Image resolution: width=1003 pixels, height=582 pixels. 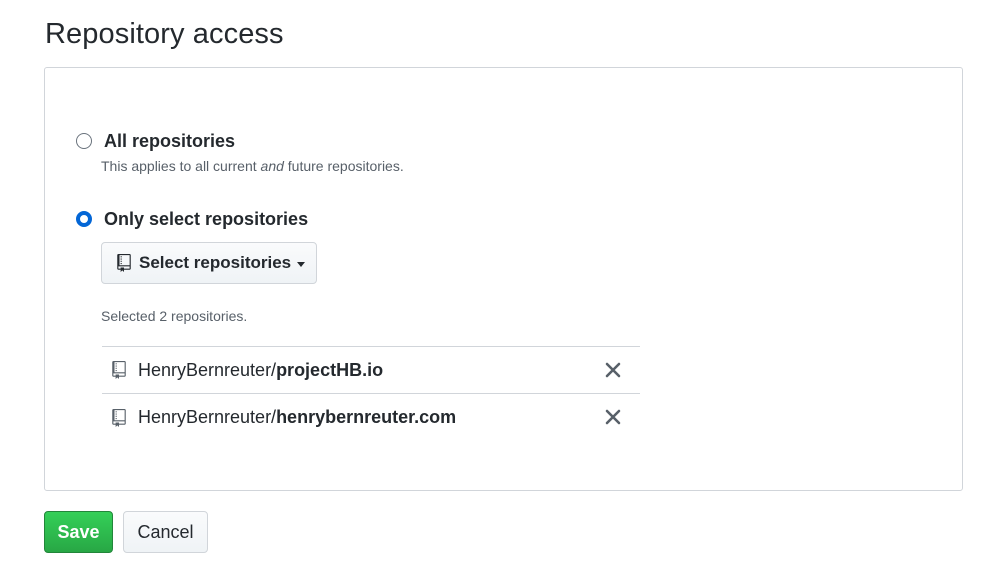 I want to click on note-text-2: future repositories., so click(x=343, y=166).